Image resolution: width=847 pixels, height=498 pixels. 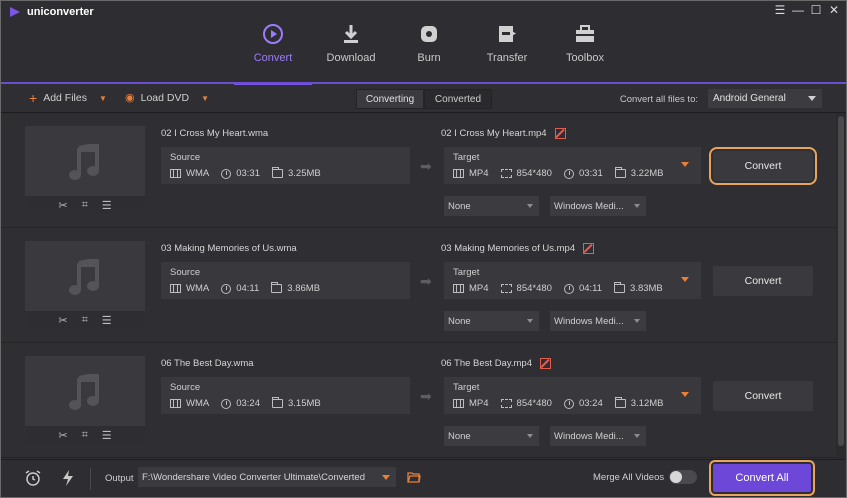 What do you see at coordinates (683, 477) in the screenshot?
I see `merge-all-toggle` at bounding box center [683, 477].